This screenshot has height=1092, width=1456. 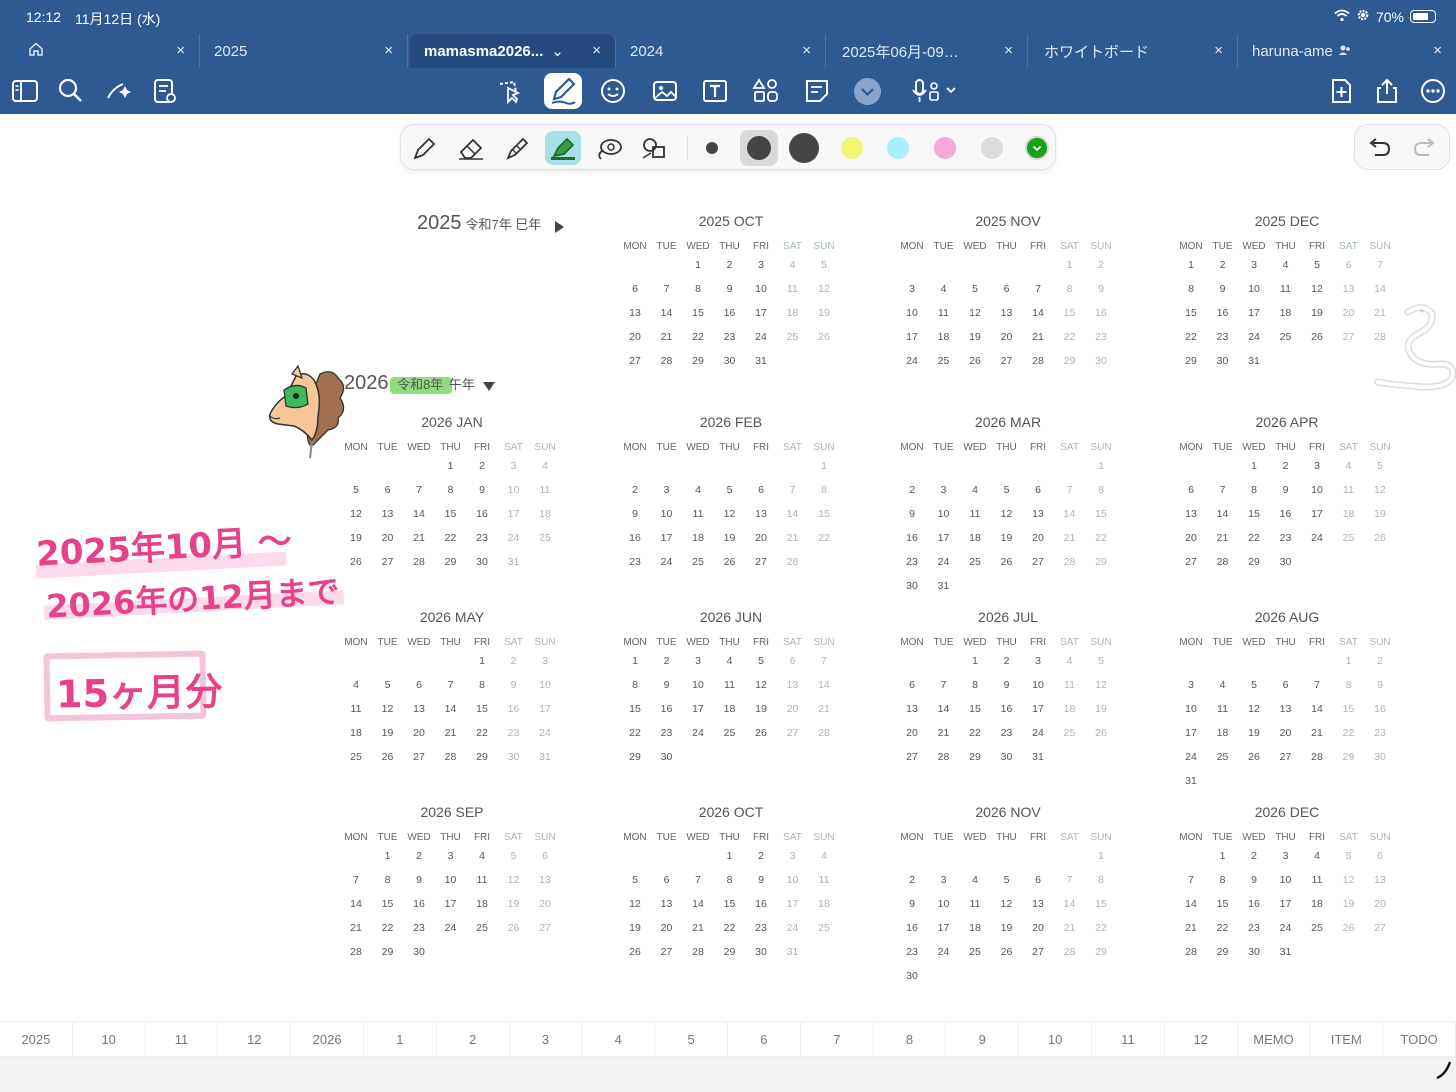 What do you see at coordinates (452, 812) in the screenshot?
I see `month-title: 2026 SEP` at bounding box center [452, 812].